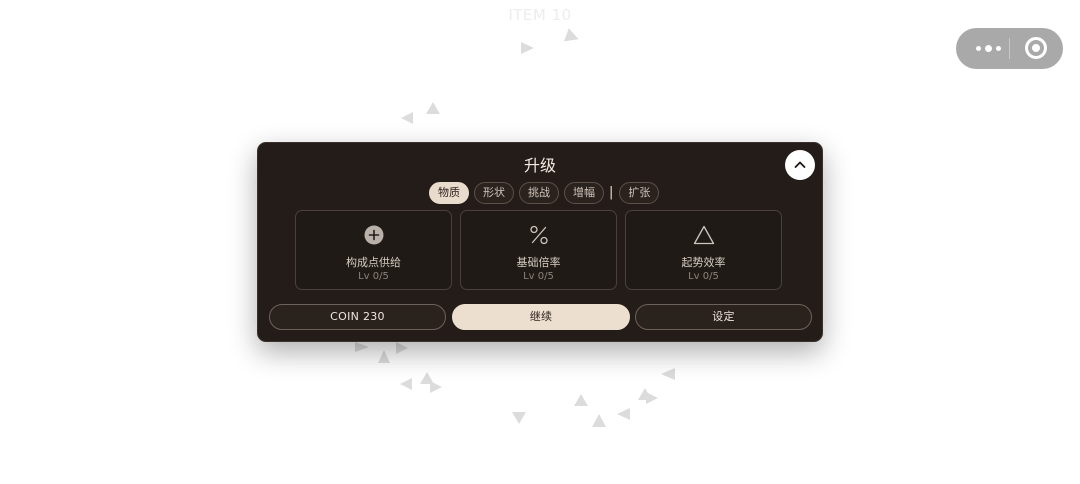  I want to click on upgrade-card-name: 基础倍率, so click(538, 262).